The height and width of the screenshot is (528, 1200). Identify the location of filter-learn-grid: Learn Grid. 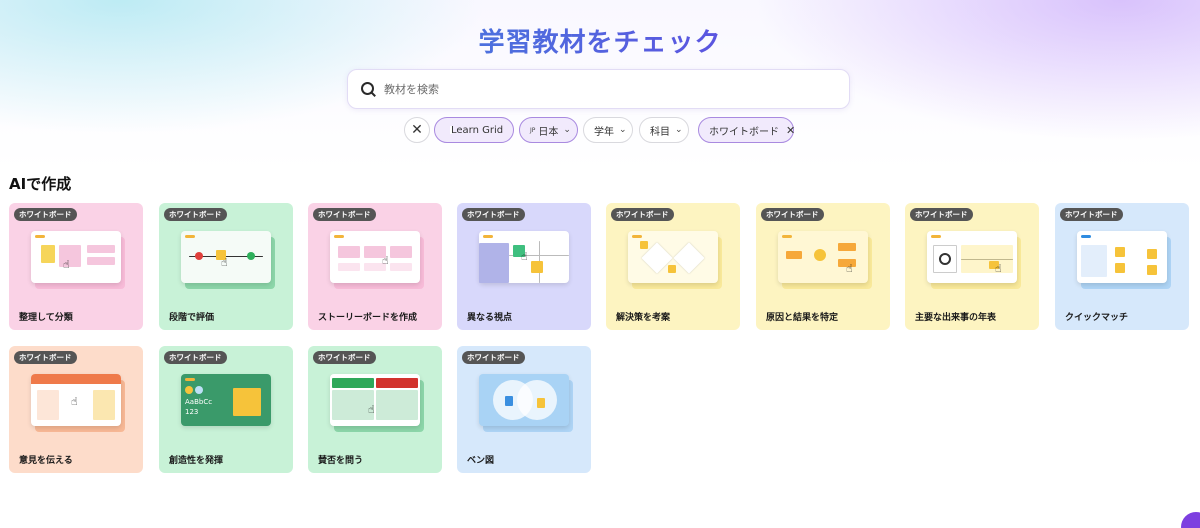
(474, 130).